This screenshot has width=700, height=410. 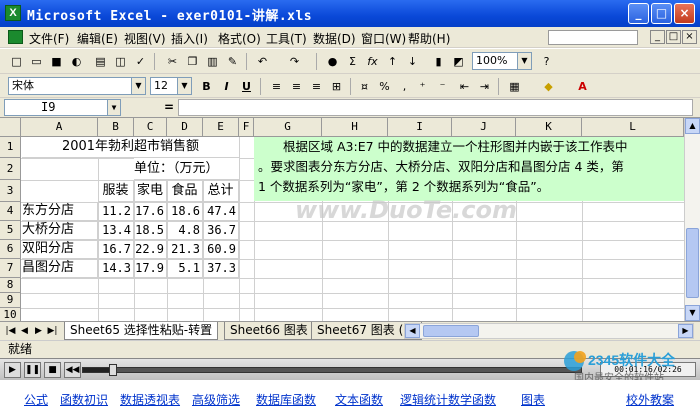 What do you see at coordinates (150, 127) in the screenshot?
I see `column-header-c: C` at bounding box center [150, 127].